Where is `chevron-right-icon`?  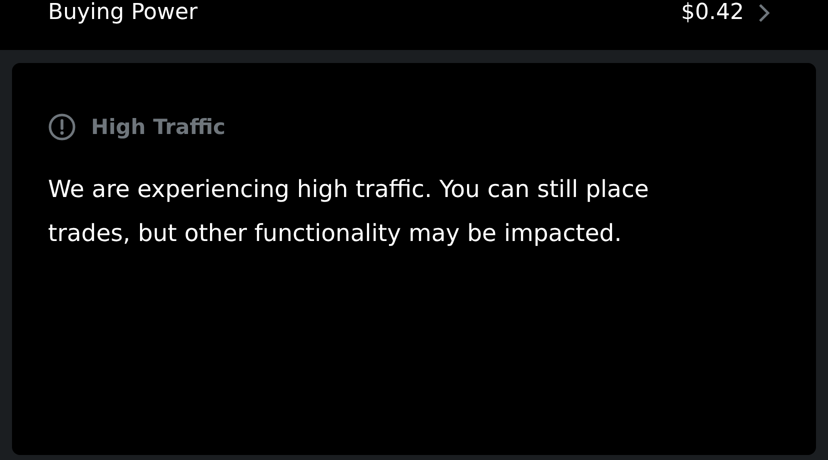
chevron-right-icon is located at coordinates (764, 13).